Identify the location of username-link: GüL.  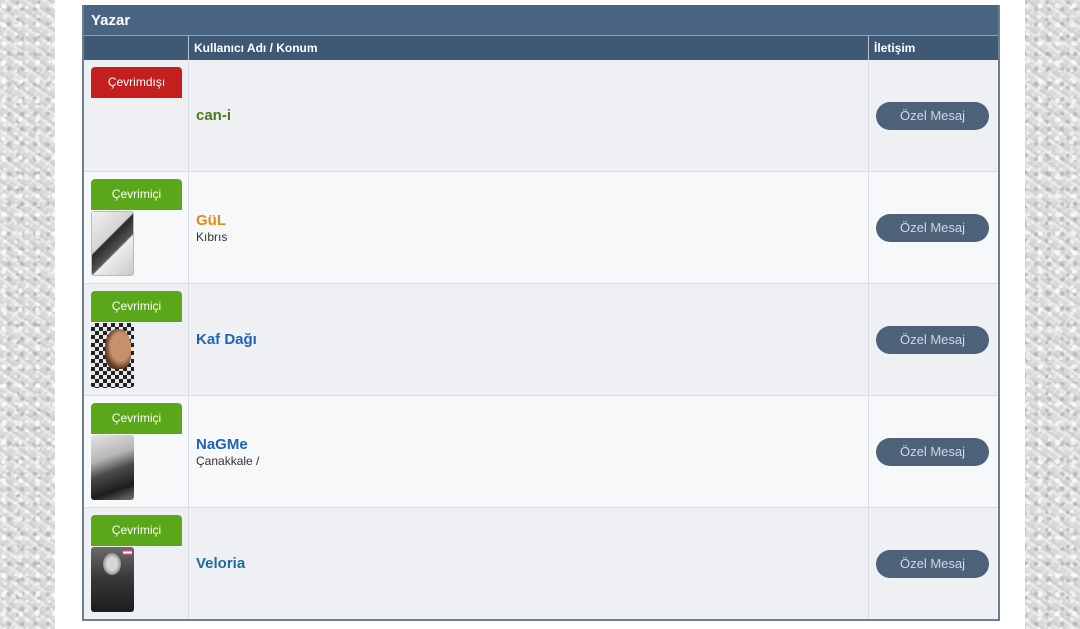
(532, 221).